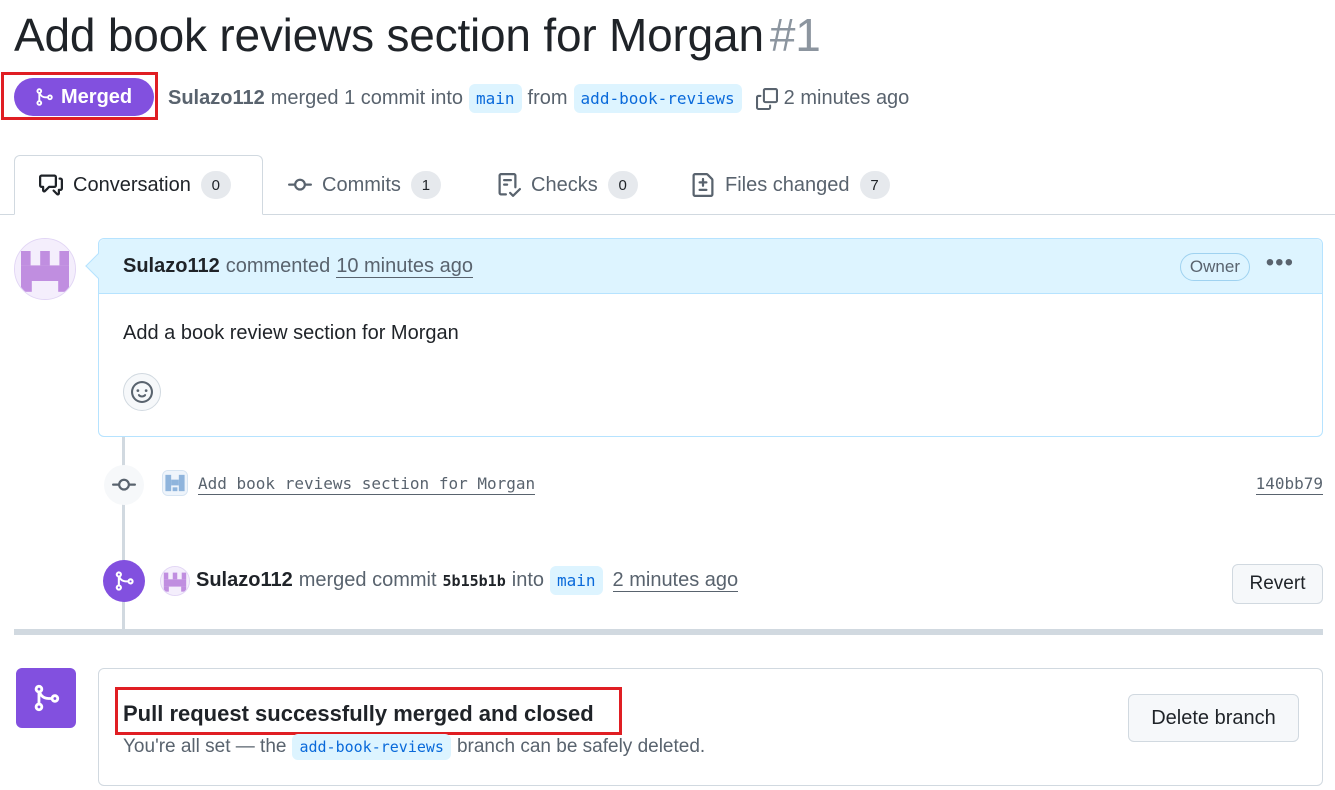 This screenshot has width=1335, height=790. I want to click on tab-commits-label: Commits, so click(361, 184).